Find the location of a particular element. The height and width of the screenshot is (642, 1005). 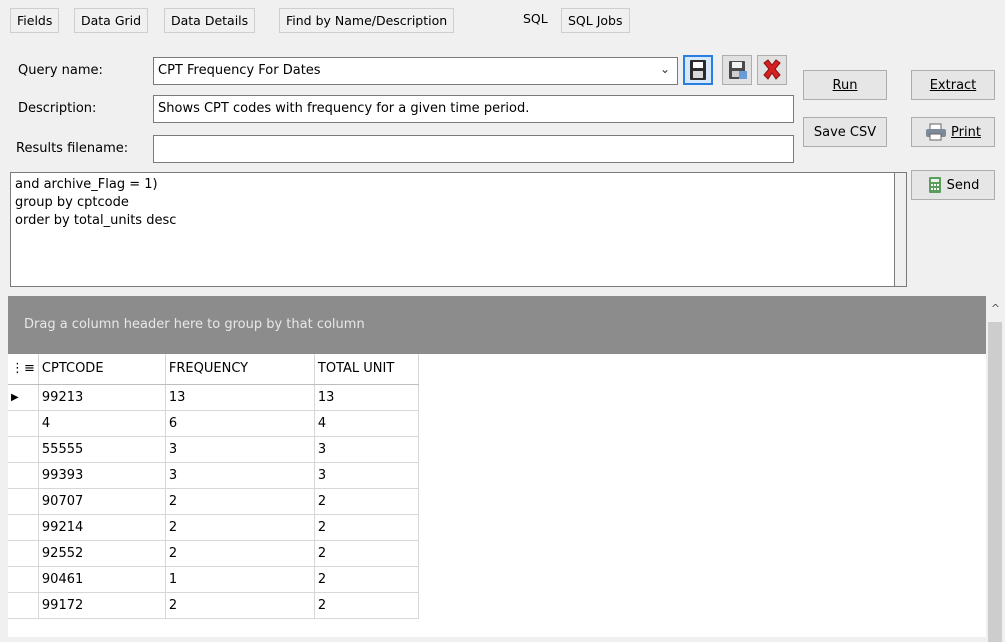

cell-cptcode: 55555 is located at coordinates (102, 449).